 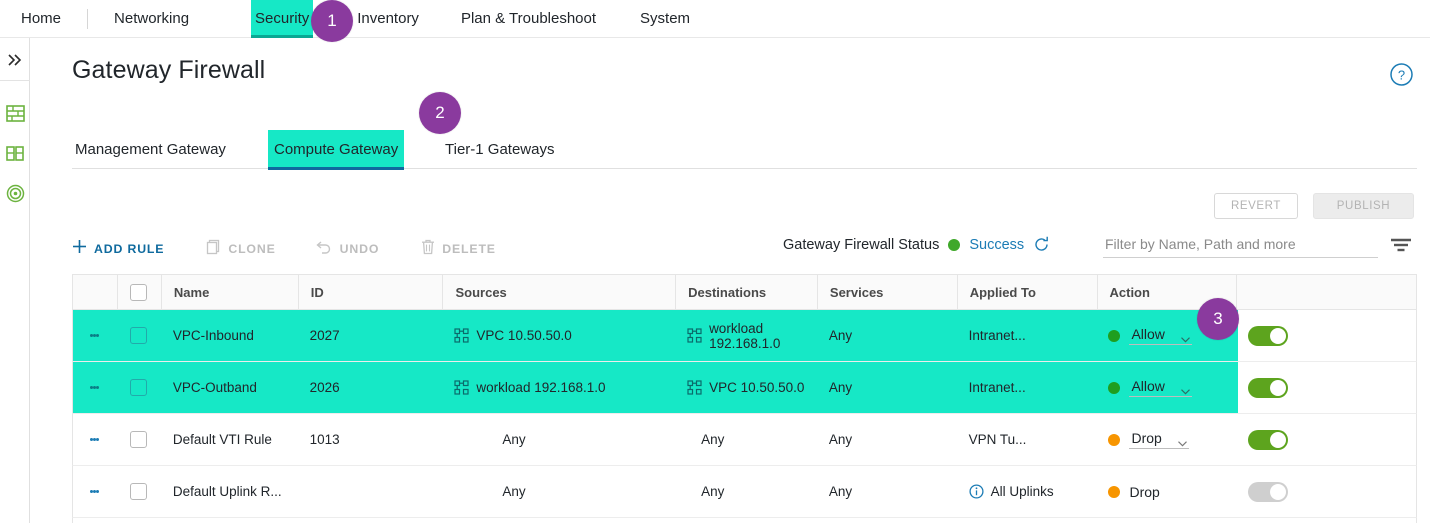 I want to click on undo-arrow-icon, so click(x=324, y=249).